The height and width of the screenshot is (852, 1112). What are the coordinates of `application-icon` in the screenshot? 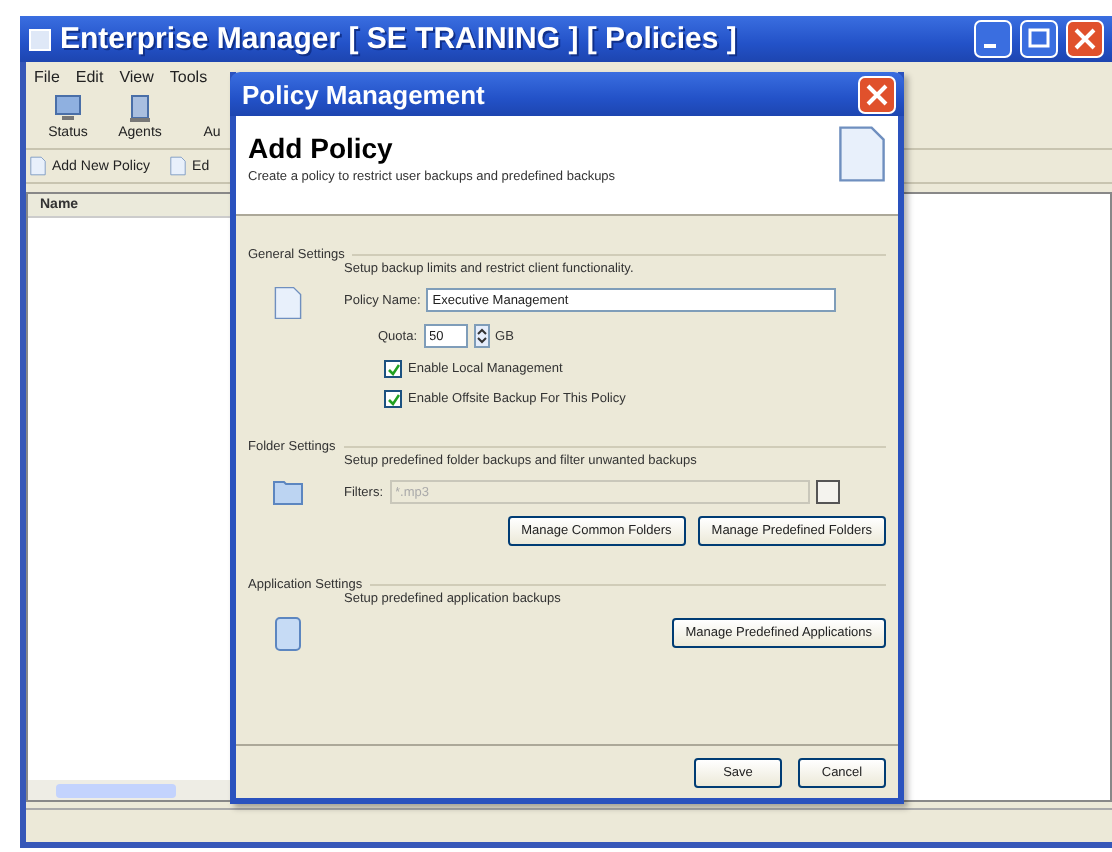 It's located at (288, 634).